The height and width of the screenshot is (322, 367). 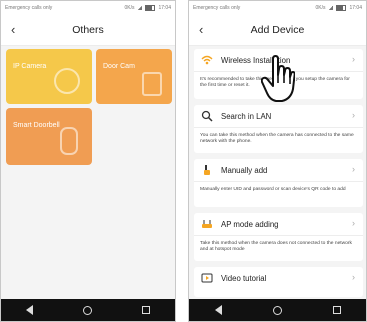 I want to click on page-title: Others, so click(x=88, y=30).